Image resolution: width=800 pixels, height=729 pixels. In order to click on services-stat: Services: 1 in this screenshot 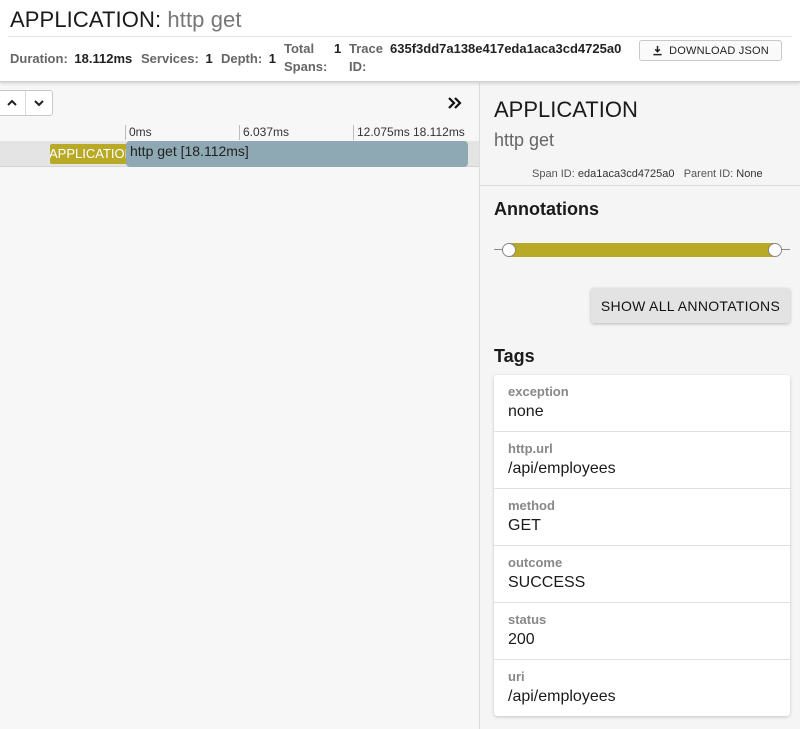, I will do `click(177, 59)`.